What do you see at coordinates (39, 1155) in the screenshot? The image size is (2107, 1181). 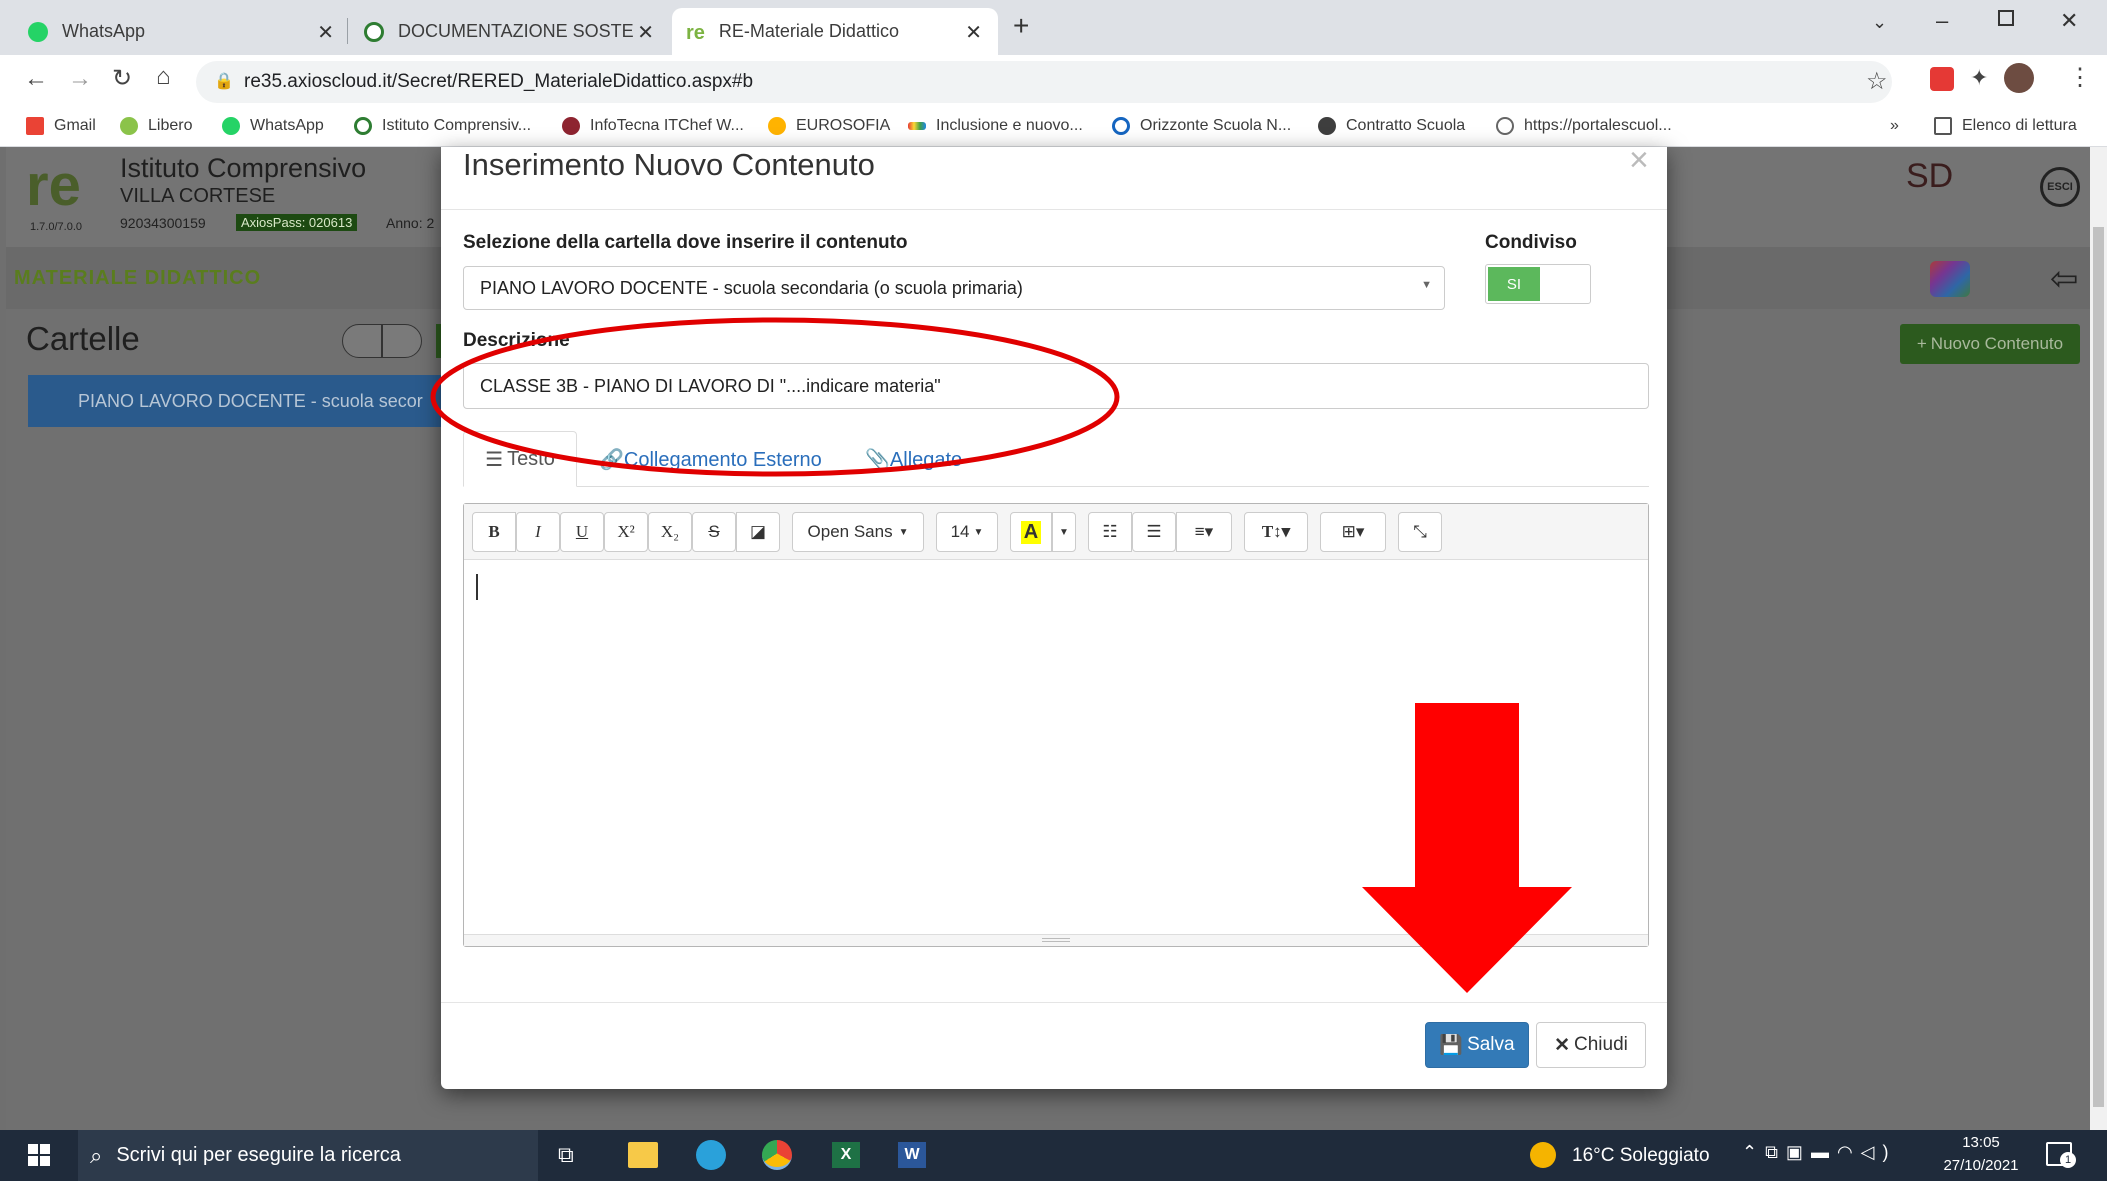 I see `windows-start-icon` at bounding box center [39, 1155].